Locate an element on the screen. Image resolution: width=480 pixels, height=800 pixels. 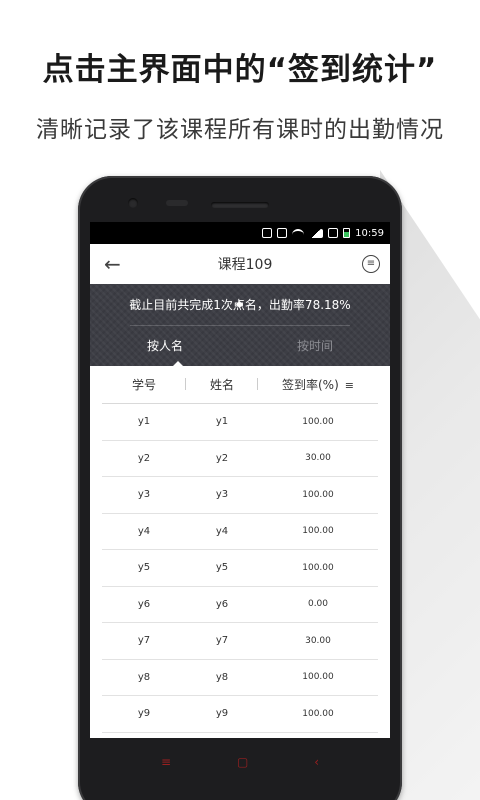
promo-title: 点击主界面中的“签到统计” is located at coordinates (240, 70).